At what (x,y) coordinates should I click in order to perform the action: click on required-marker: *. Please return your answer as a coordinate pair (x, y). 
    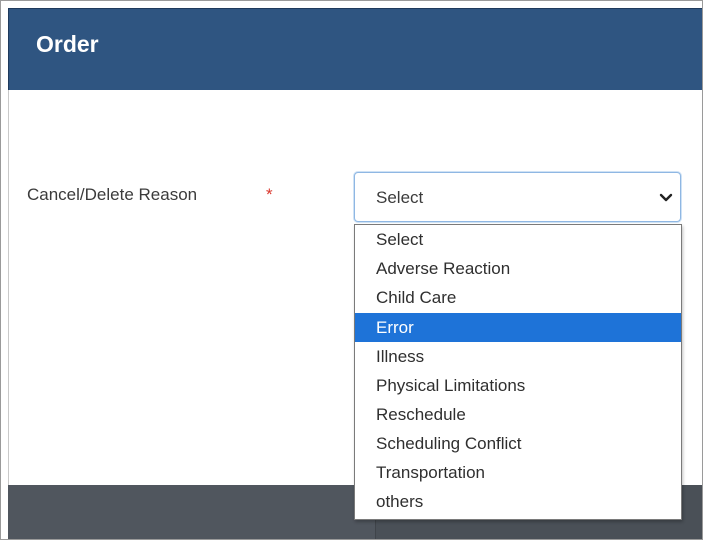
    Looking at the image, I should click on (269, 194).